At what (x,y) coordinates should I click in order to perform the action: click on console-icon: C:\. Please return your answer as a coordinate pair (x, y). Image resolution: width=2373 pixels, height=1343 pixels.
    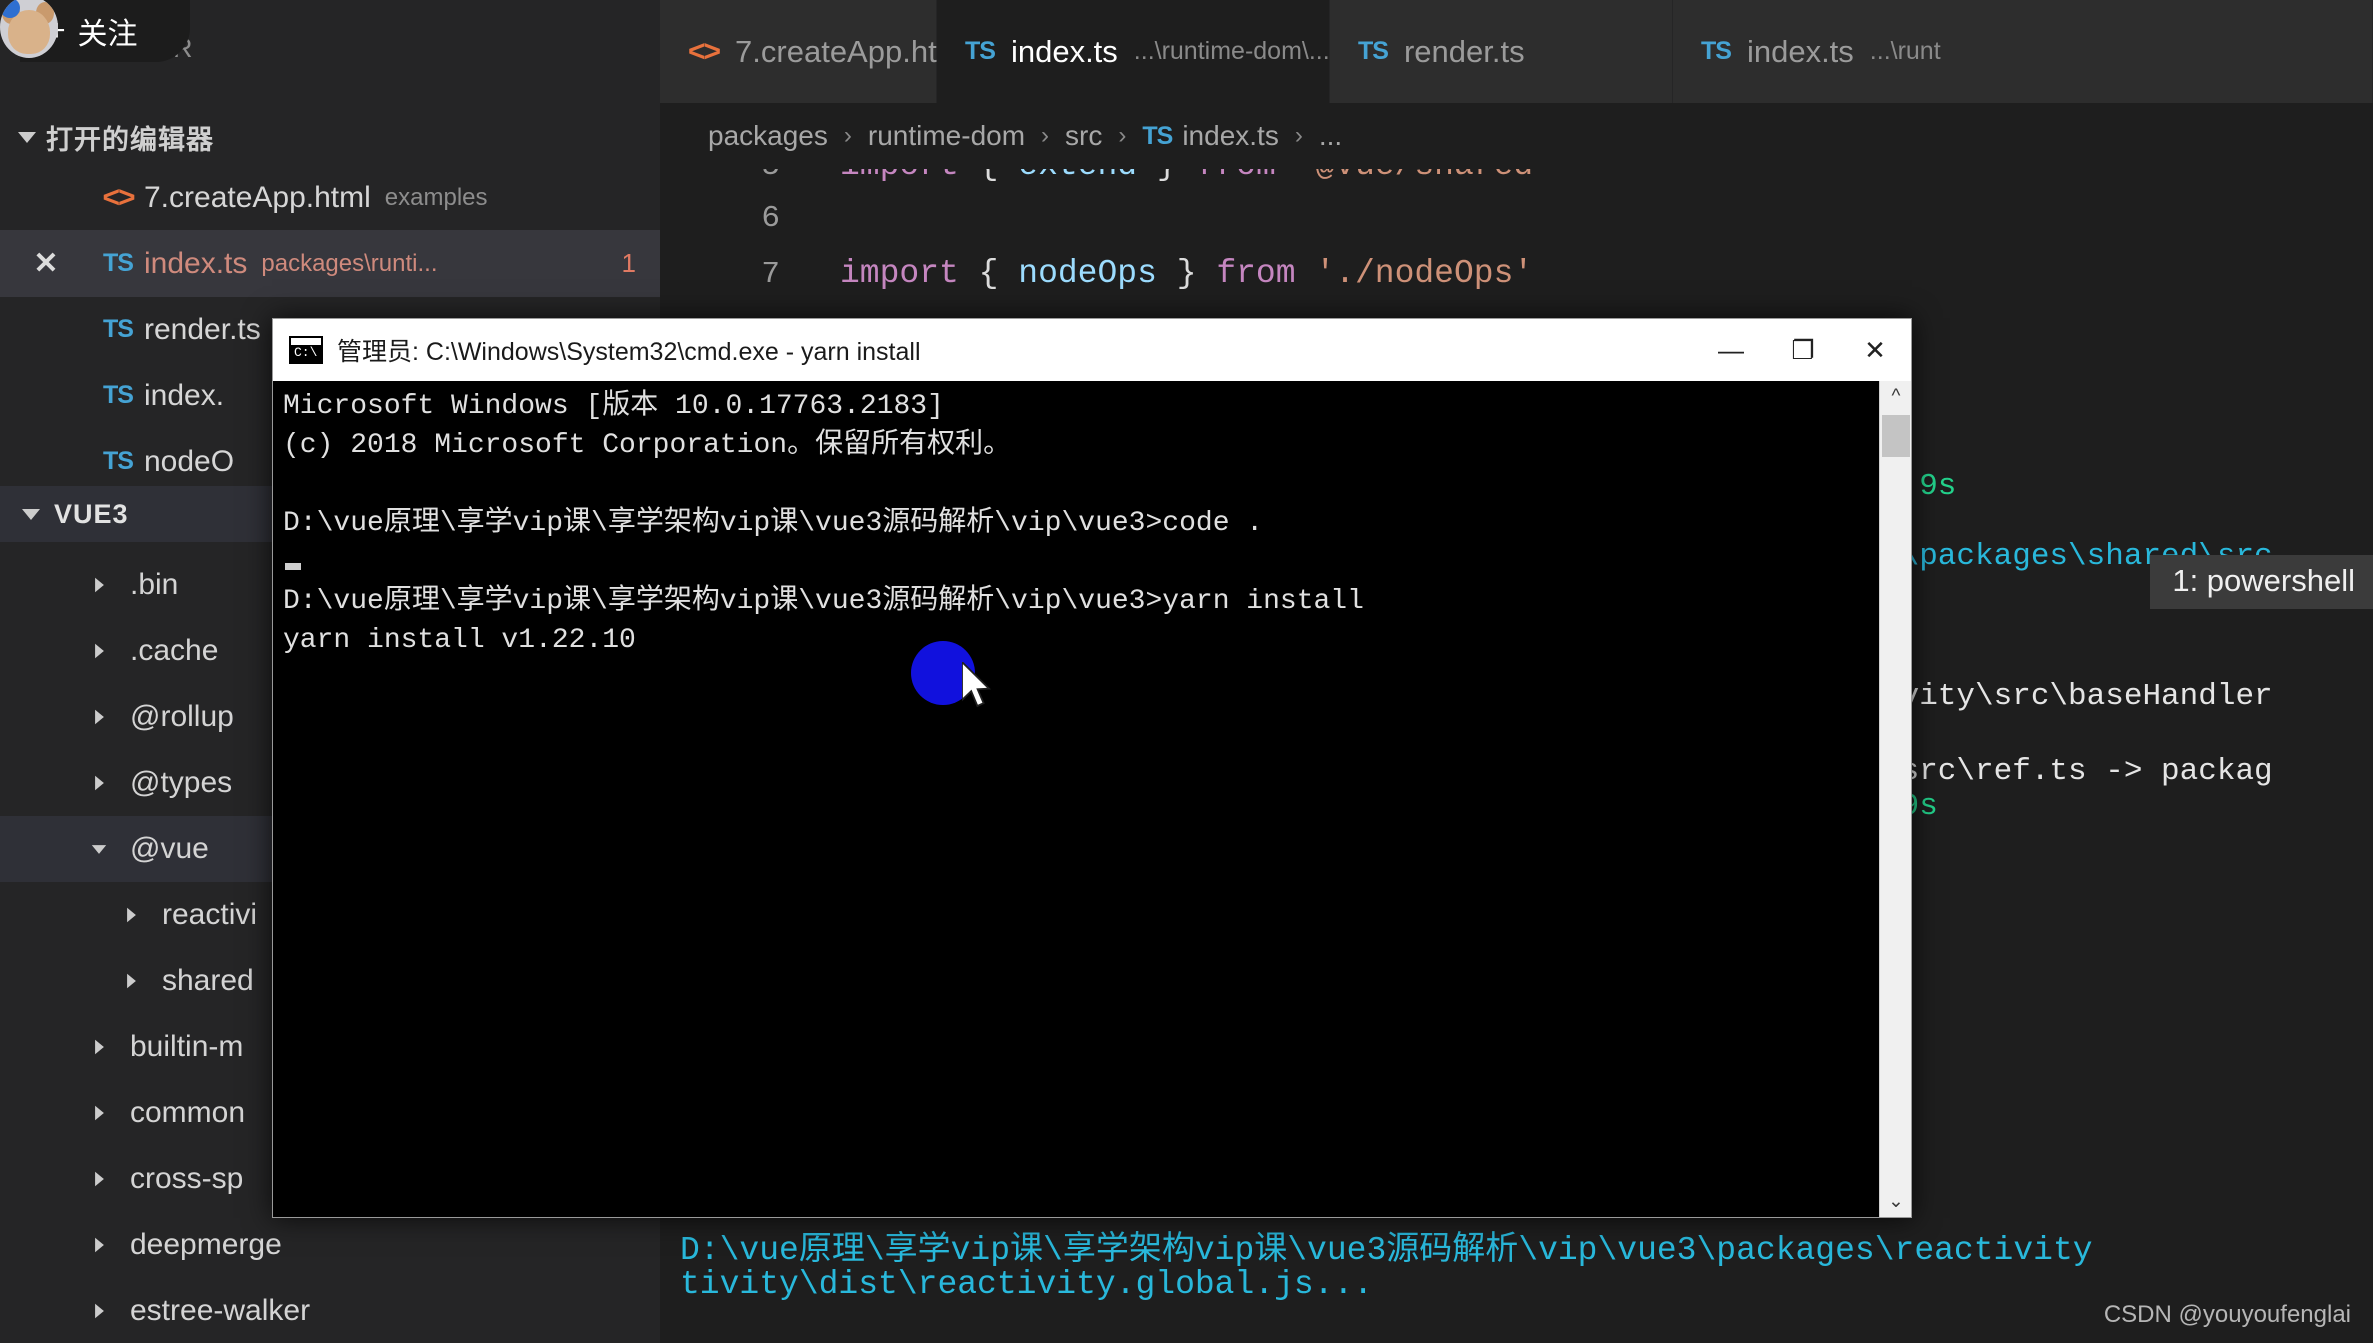
    Looking at the image, I should click on (306, 350).